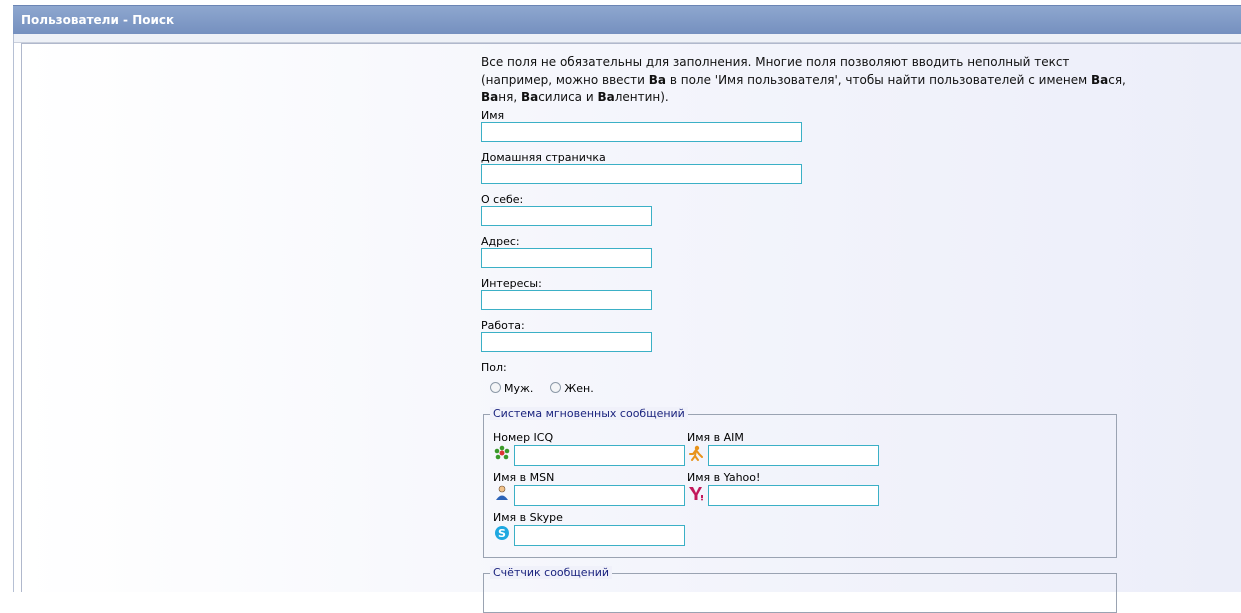 The image size is (1241, 613). What do you see at coordinates (793, 495) in the screenshot?
I see `yahoo-input` at bounding box center [793, 495].